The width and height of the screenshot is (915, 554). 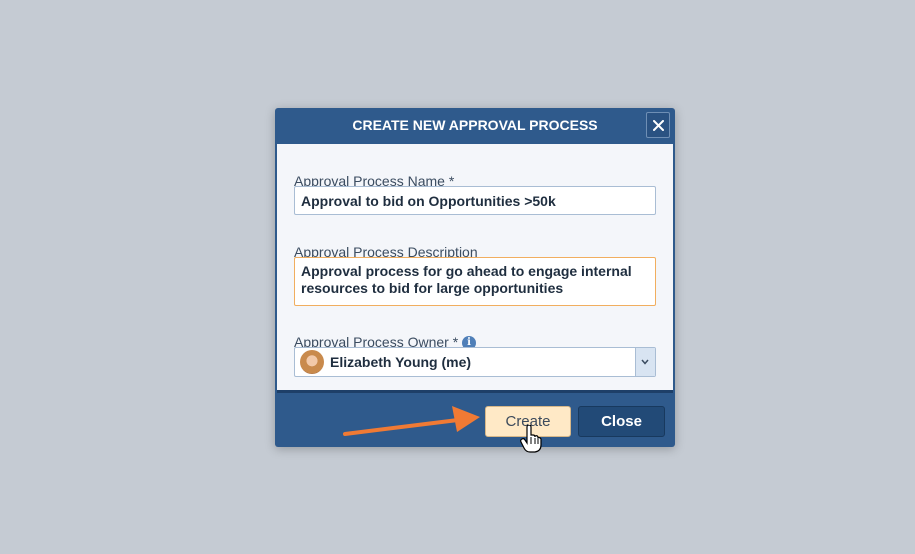 I want to click on close-icon, so click(x=658, y=125).